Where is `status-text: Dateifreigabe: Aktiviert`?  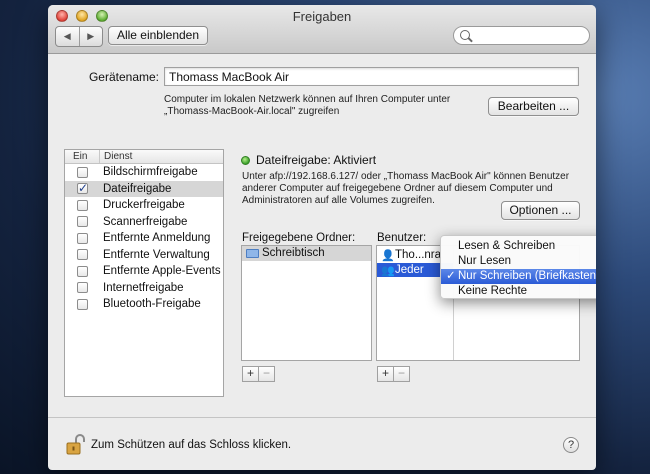
status-text: Dateifreigabe: Aktiviert is located at coordinates (316, 160).